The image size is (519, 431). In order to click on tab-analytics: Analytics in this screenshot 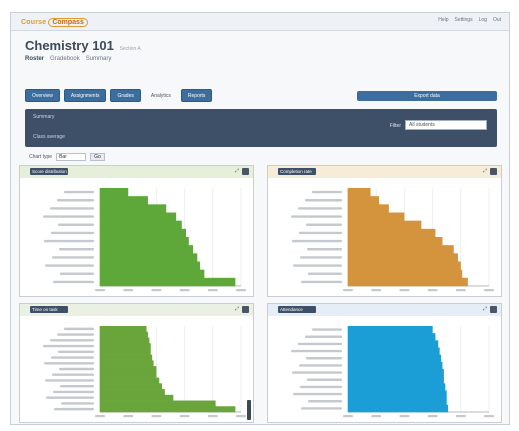, I will do `click(161, 95)`.